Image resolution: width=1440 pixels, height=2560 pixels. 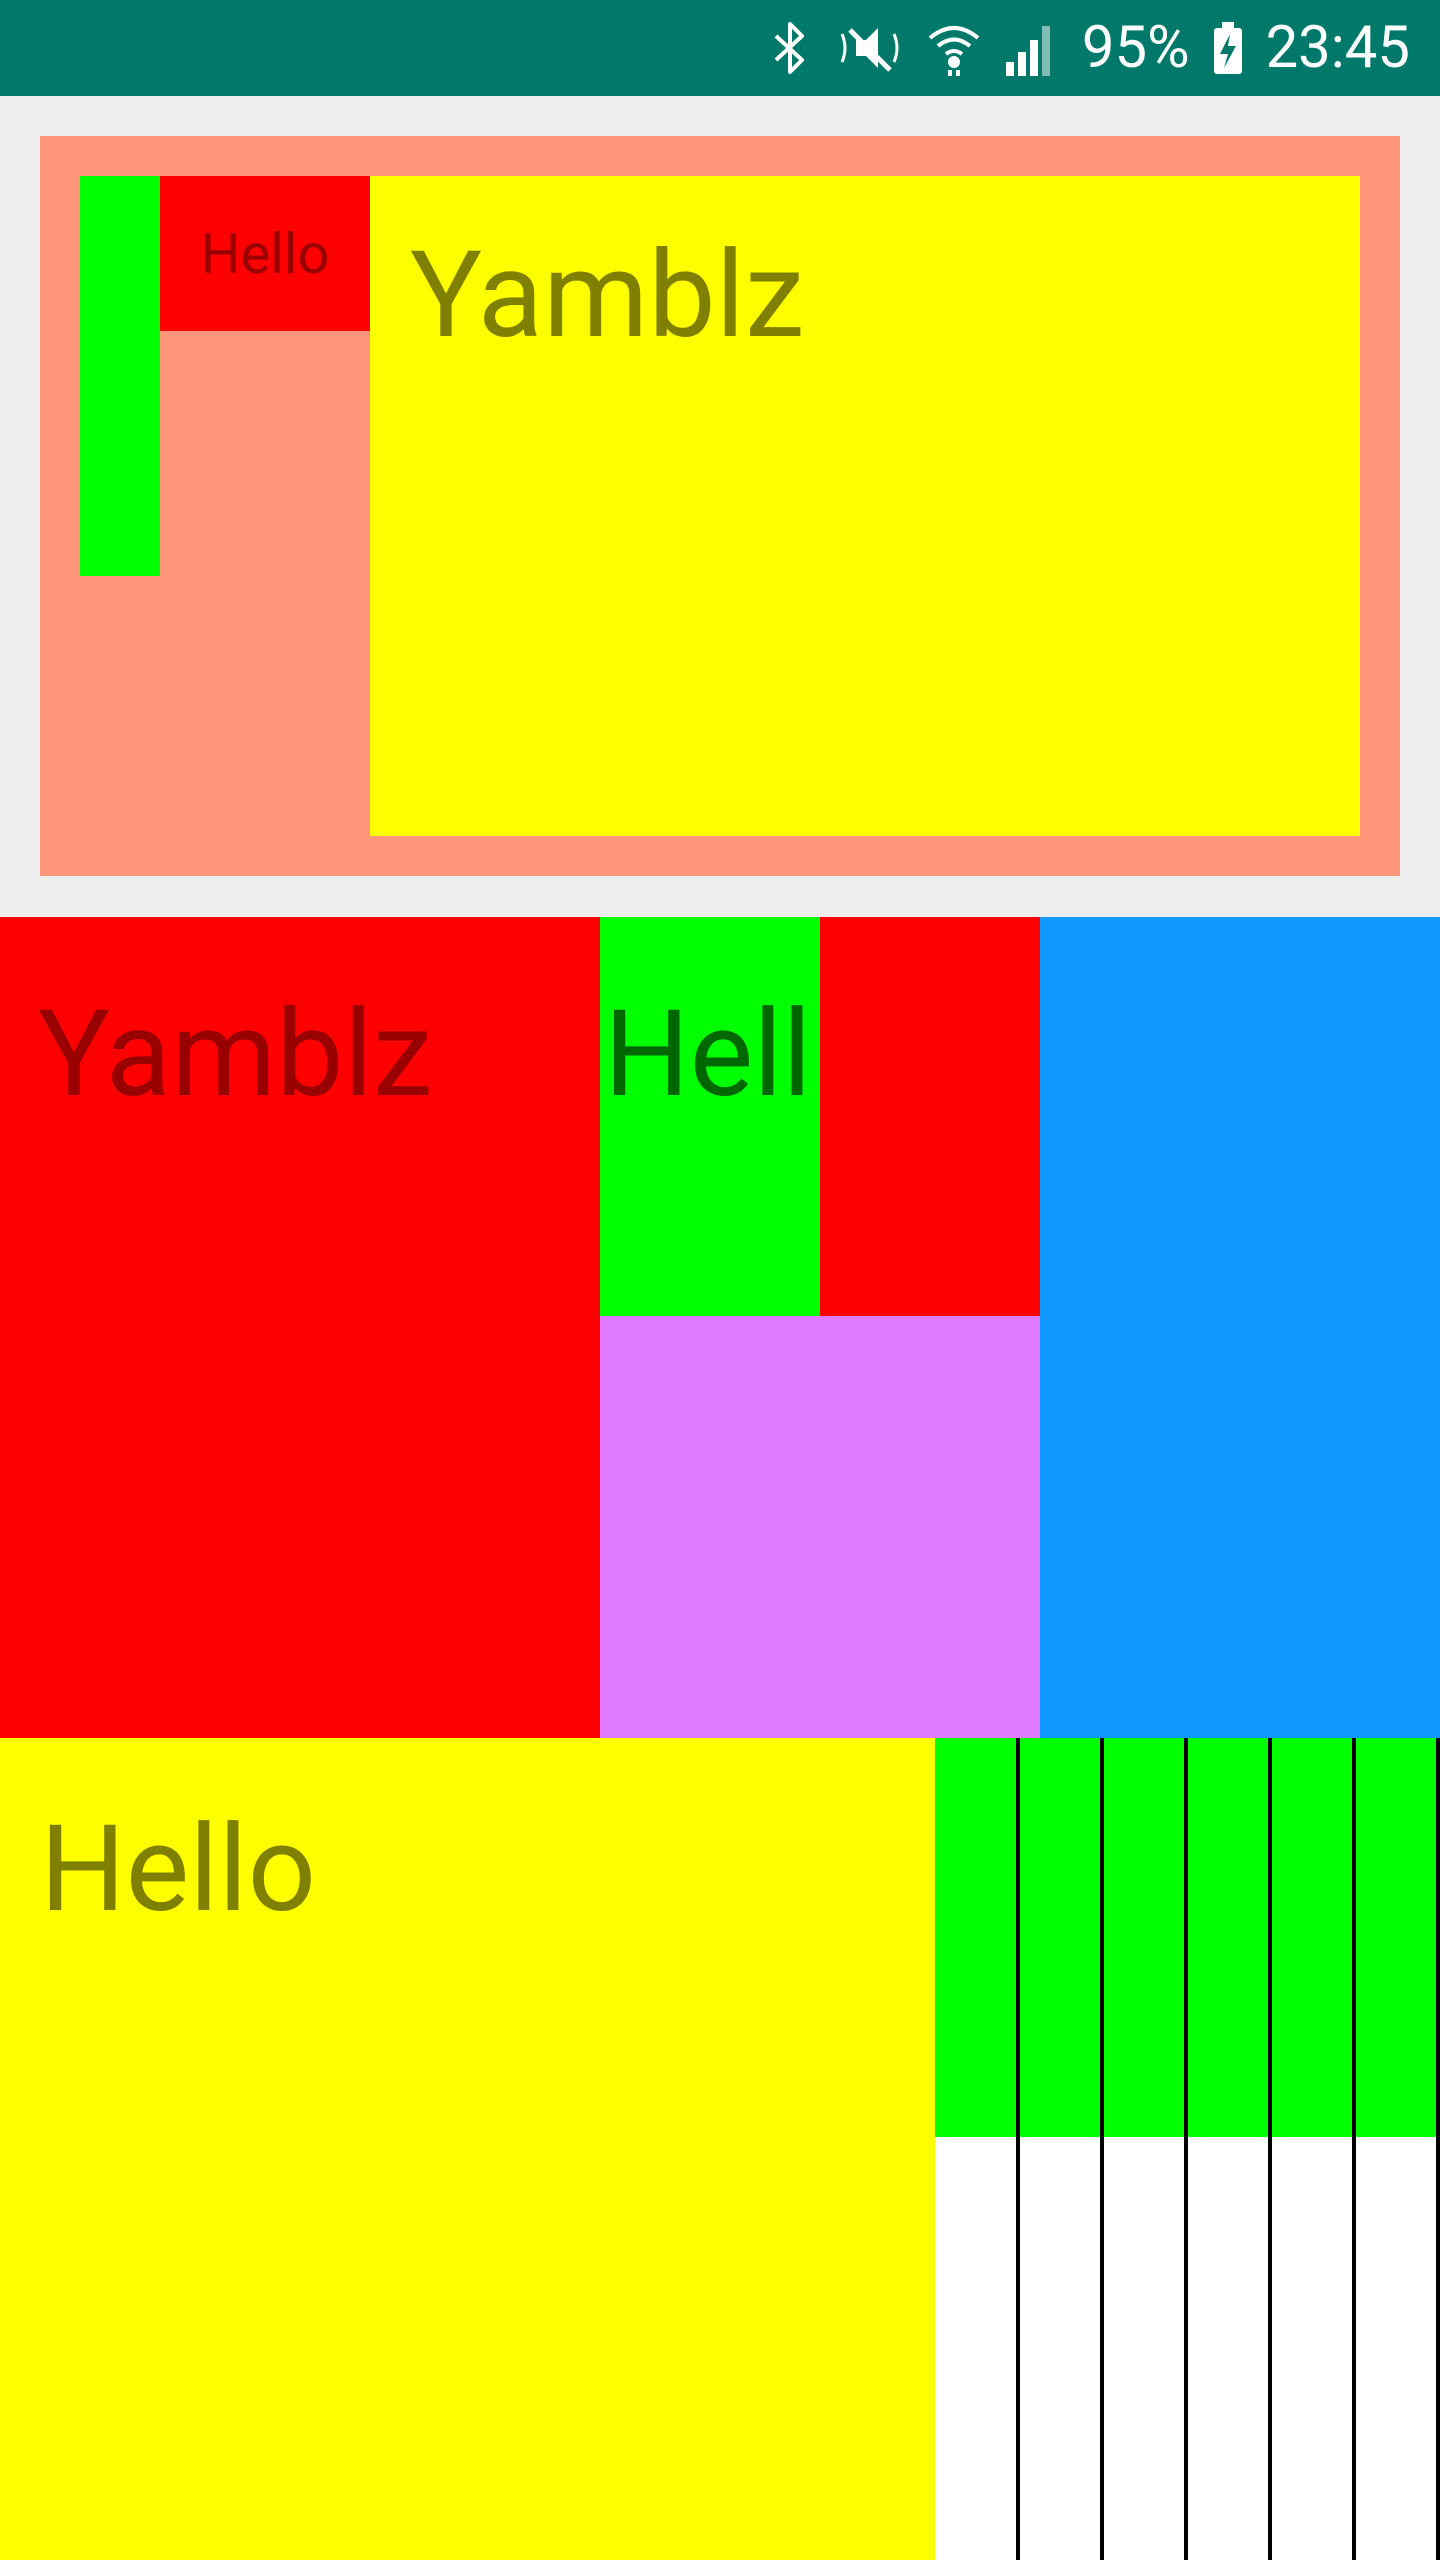 I want to click on small-hello-label: Hello, so click(x=265, y=253).